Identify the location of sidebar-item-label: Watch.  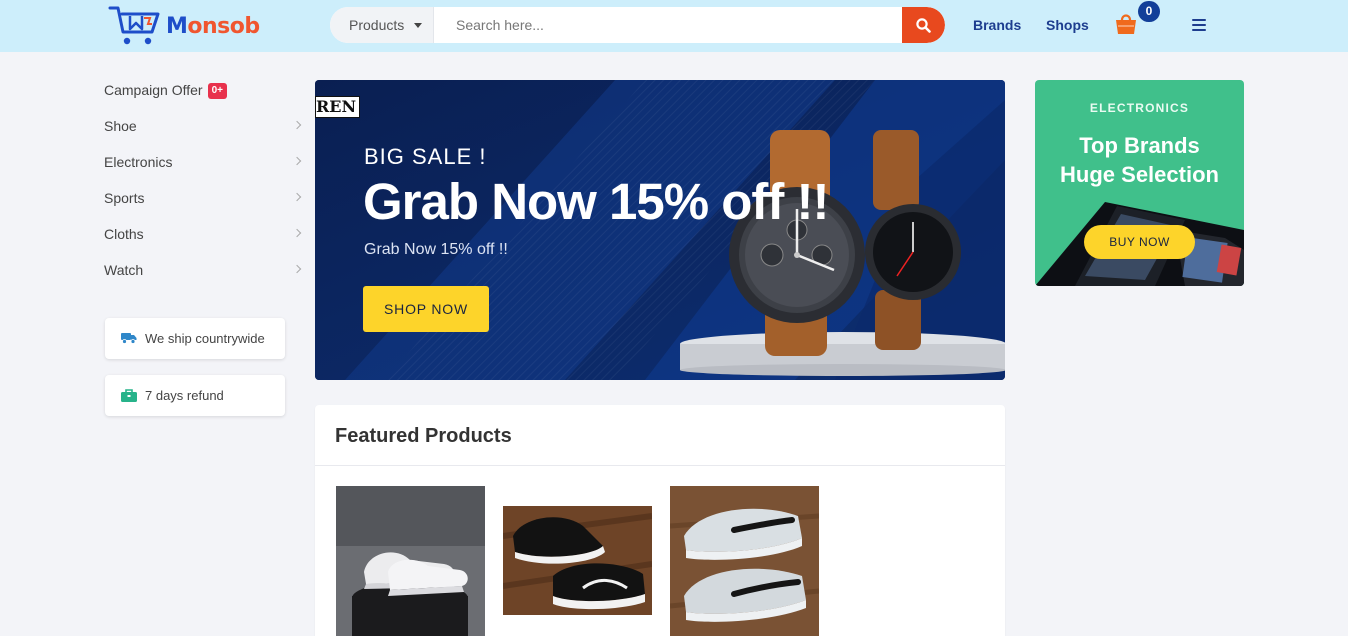
(124, 270).